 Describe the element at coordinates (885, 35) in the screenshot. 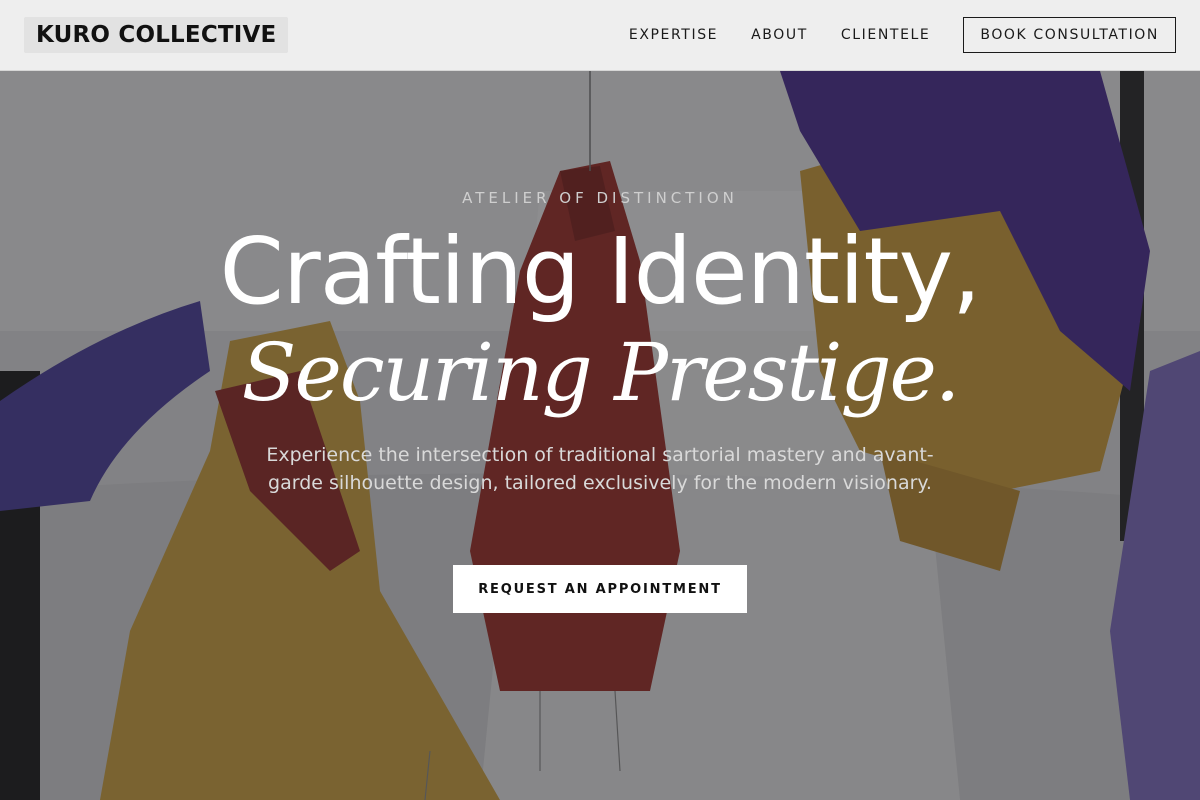

I see `nav-link-clientele: CLIENTELE` at that location.